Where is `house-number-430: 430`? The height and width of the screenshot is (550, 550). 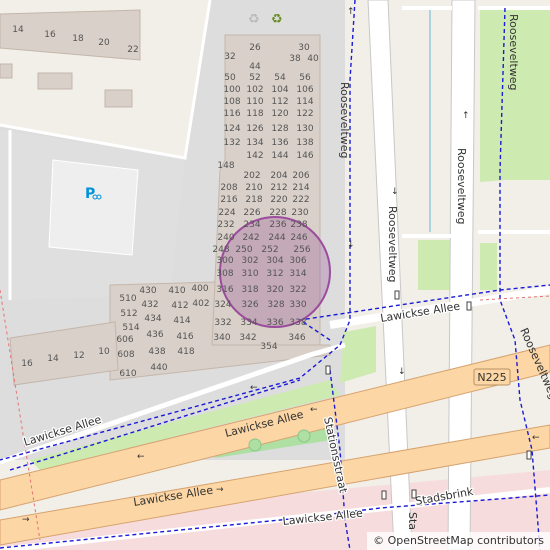 house-number-430: 430 is located at coordinates (147, 291).